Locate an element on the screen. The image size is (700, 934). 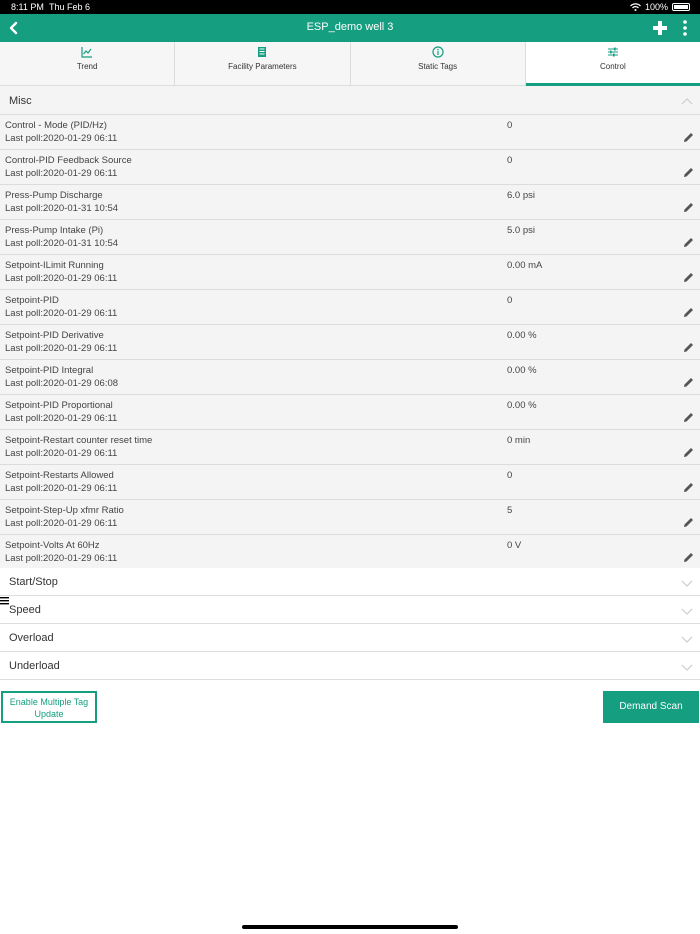
section-title: Overload is located at coordinates (31, 638).